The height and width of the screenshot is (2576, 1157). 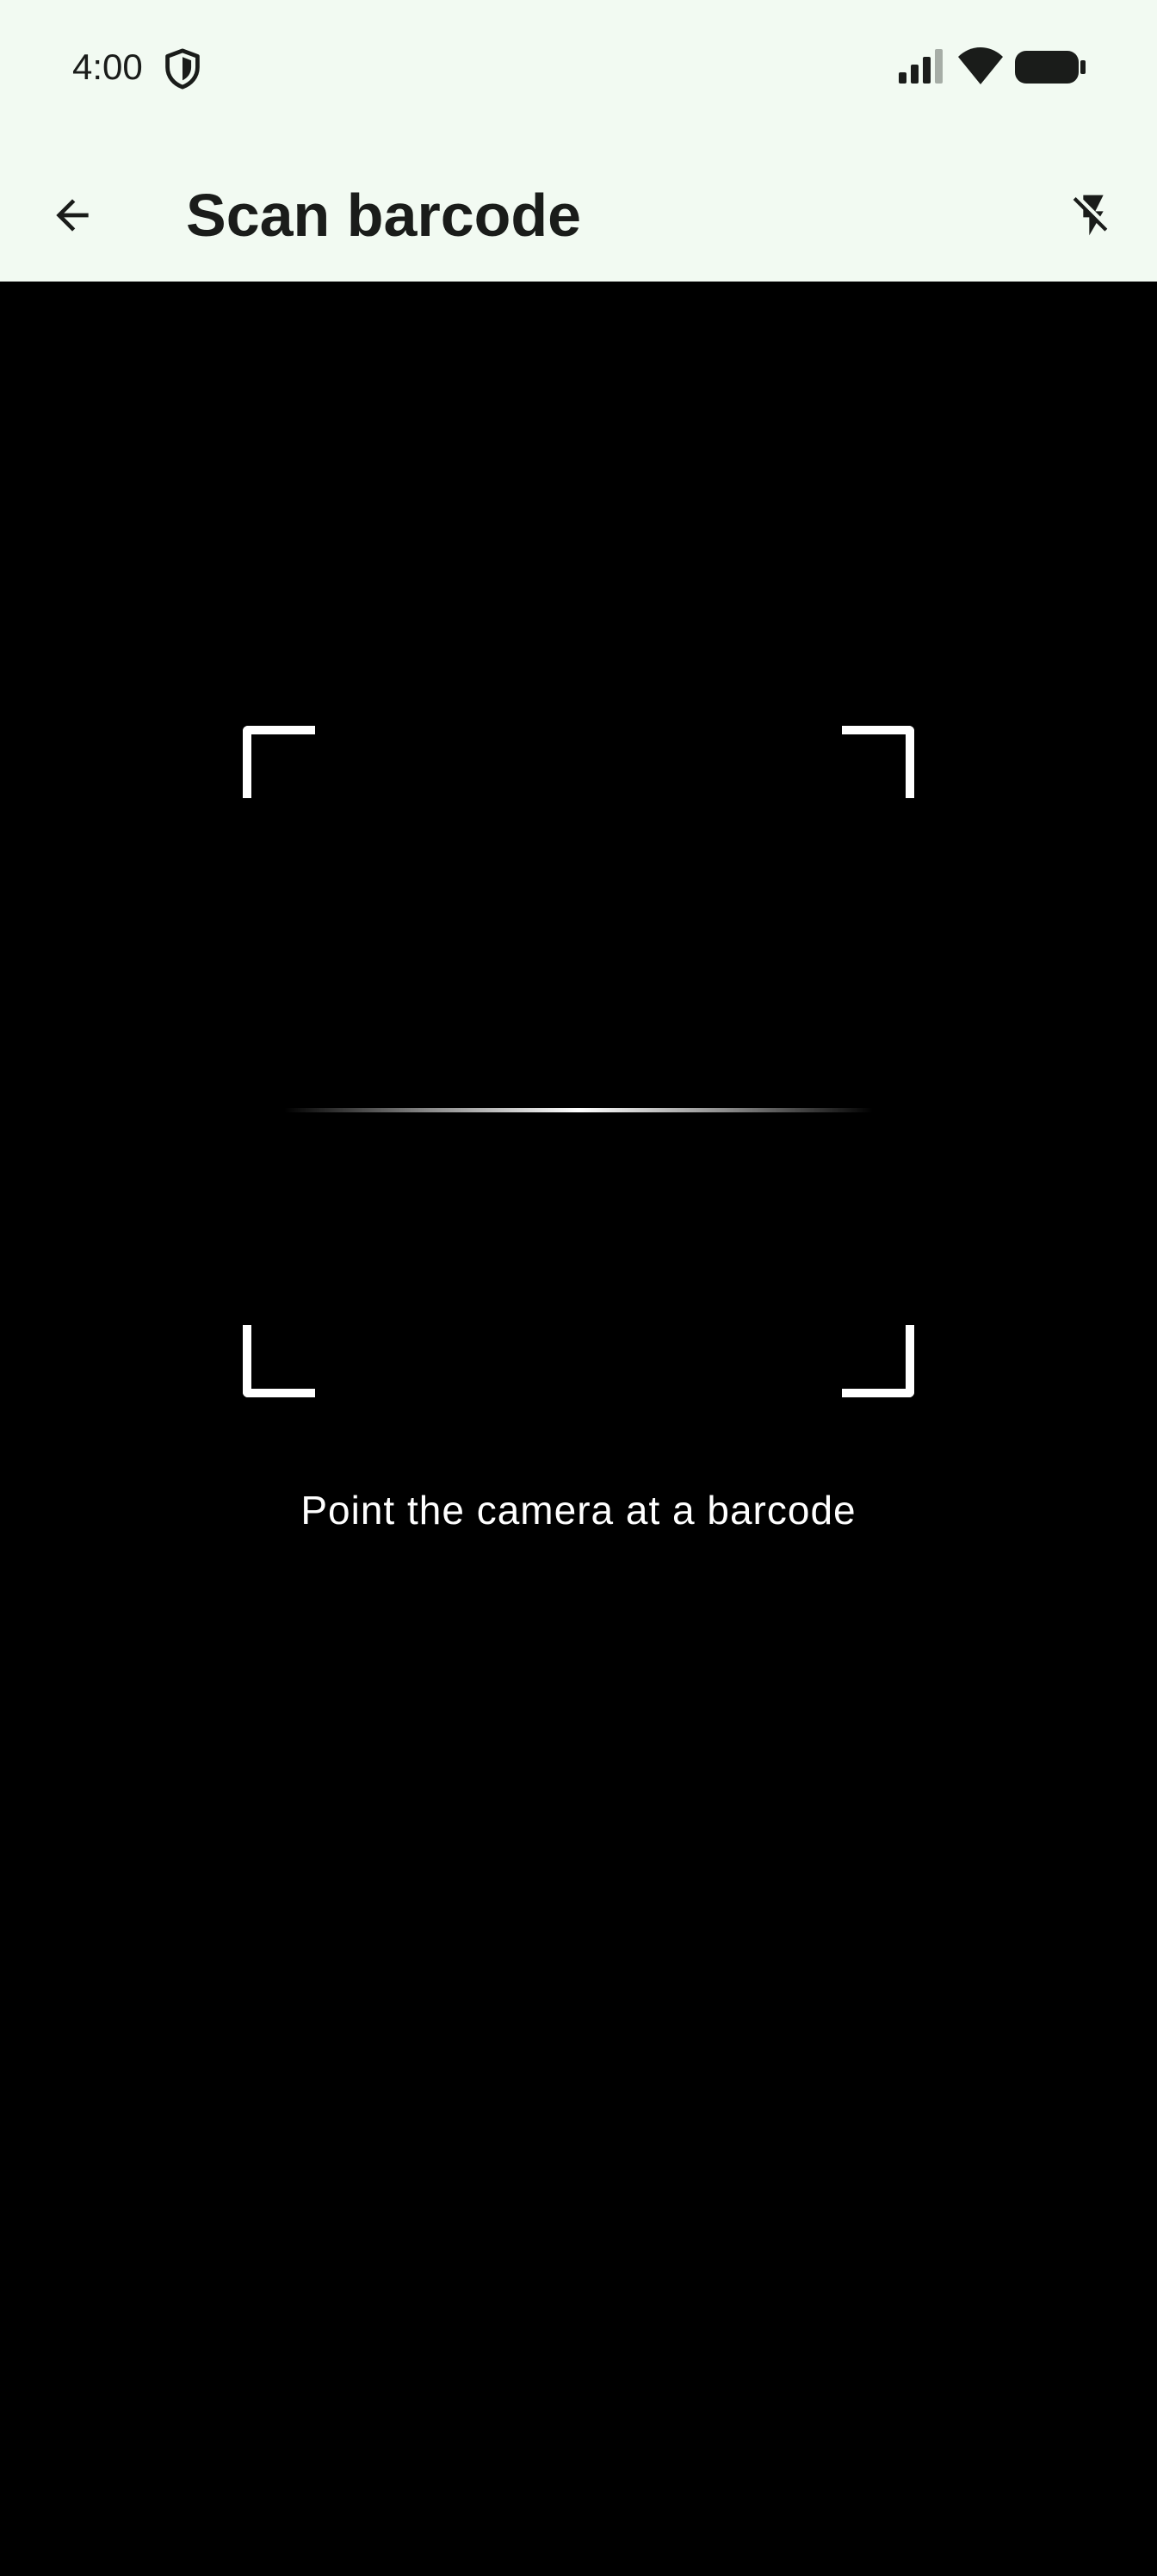 I want to click on wifi-icon, so click(x=981, y=65).